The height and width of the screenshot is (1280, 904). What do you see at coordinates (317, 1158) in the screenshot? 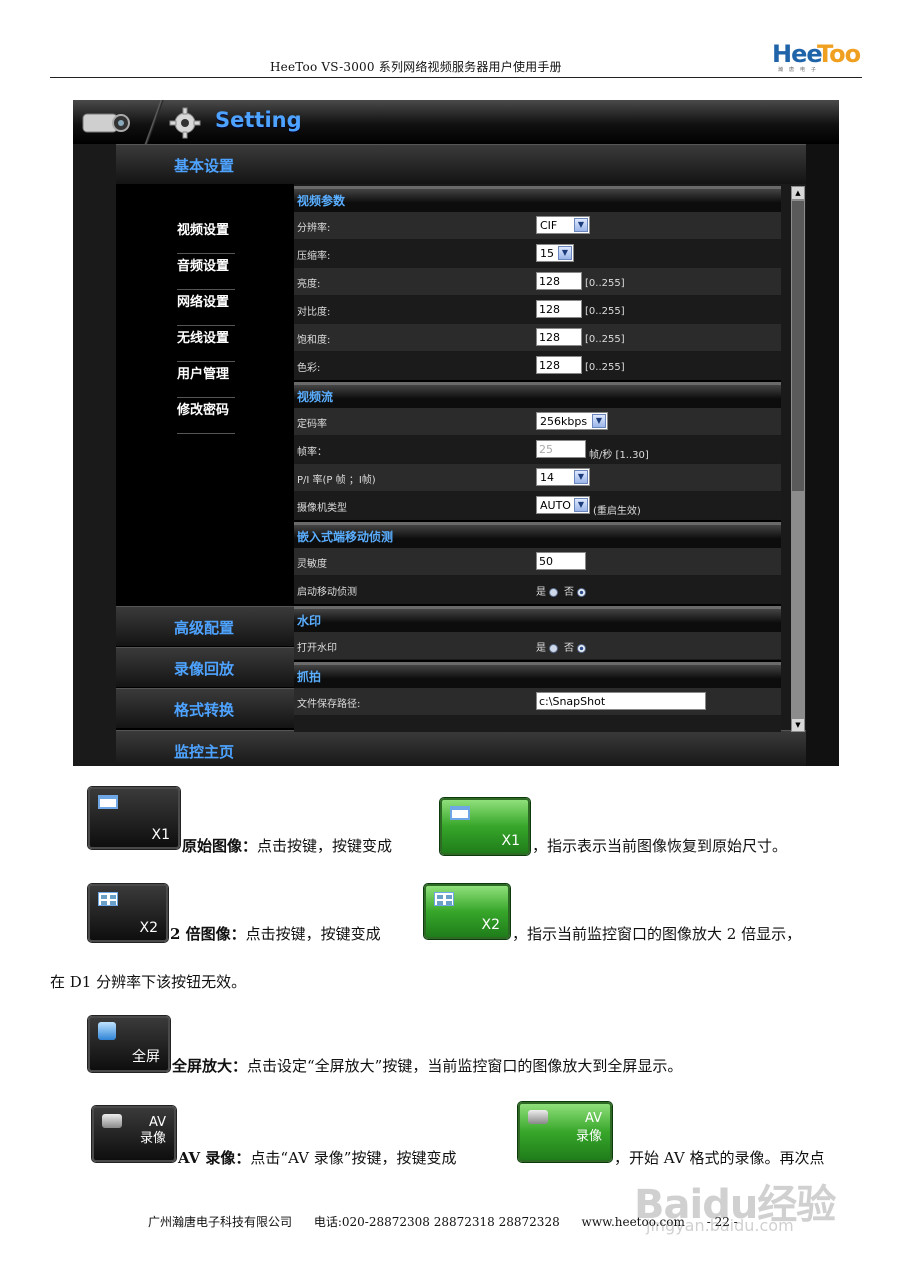
I see `paragraph-av-a: AV 录像：点击“AV 录像”按键，按键变成` at bounding box center [317, 1158].